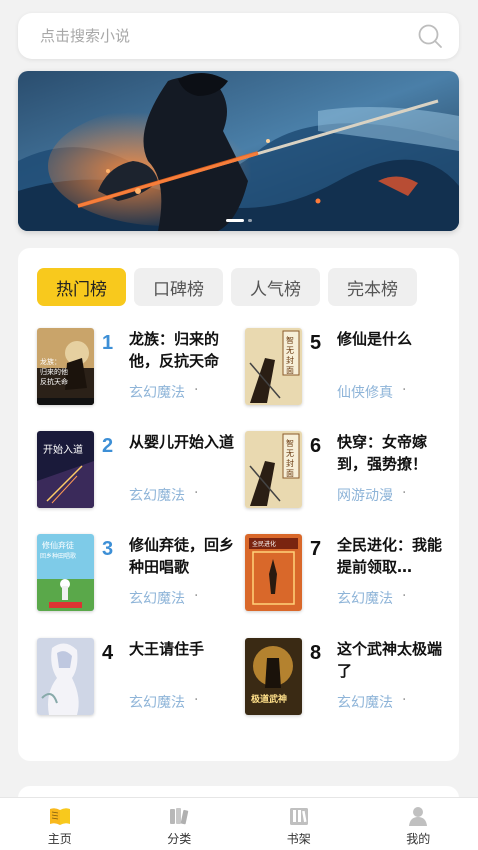 This screenshot has width=478, height=850. Describe the element at coordinates (108, 446) in the screenshot. I see `rank-number: 2` at that location.